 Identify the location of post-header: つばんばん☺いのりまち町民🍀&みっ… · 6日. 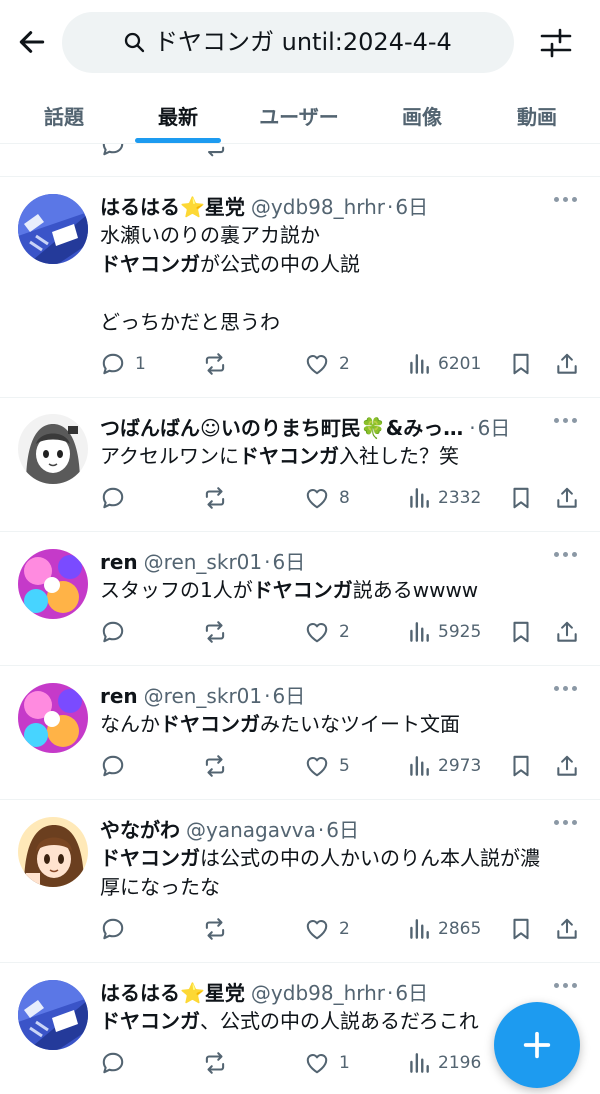
(305, 426).